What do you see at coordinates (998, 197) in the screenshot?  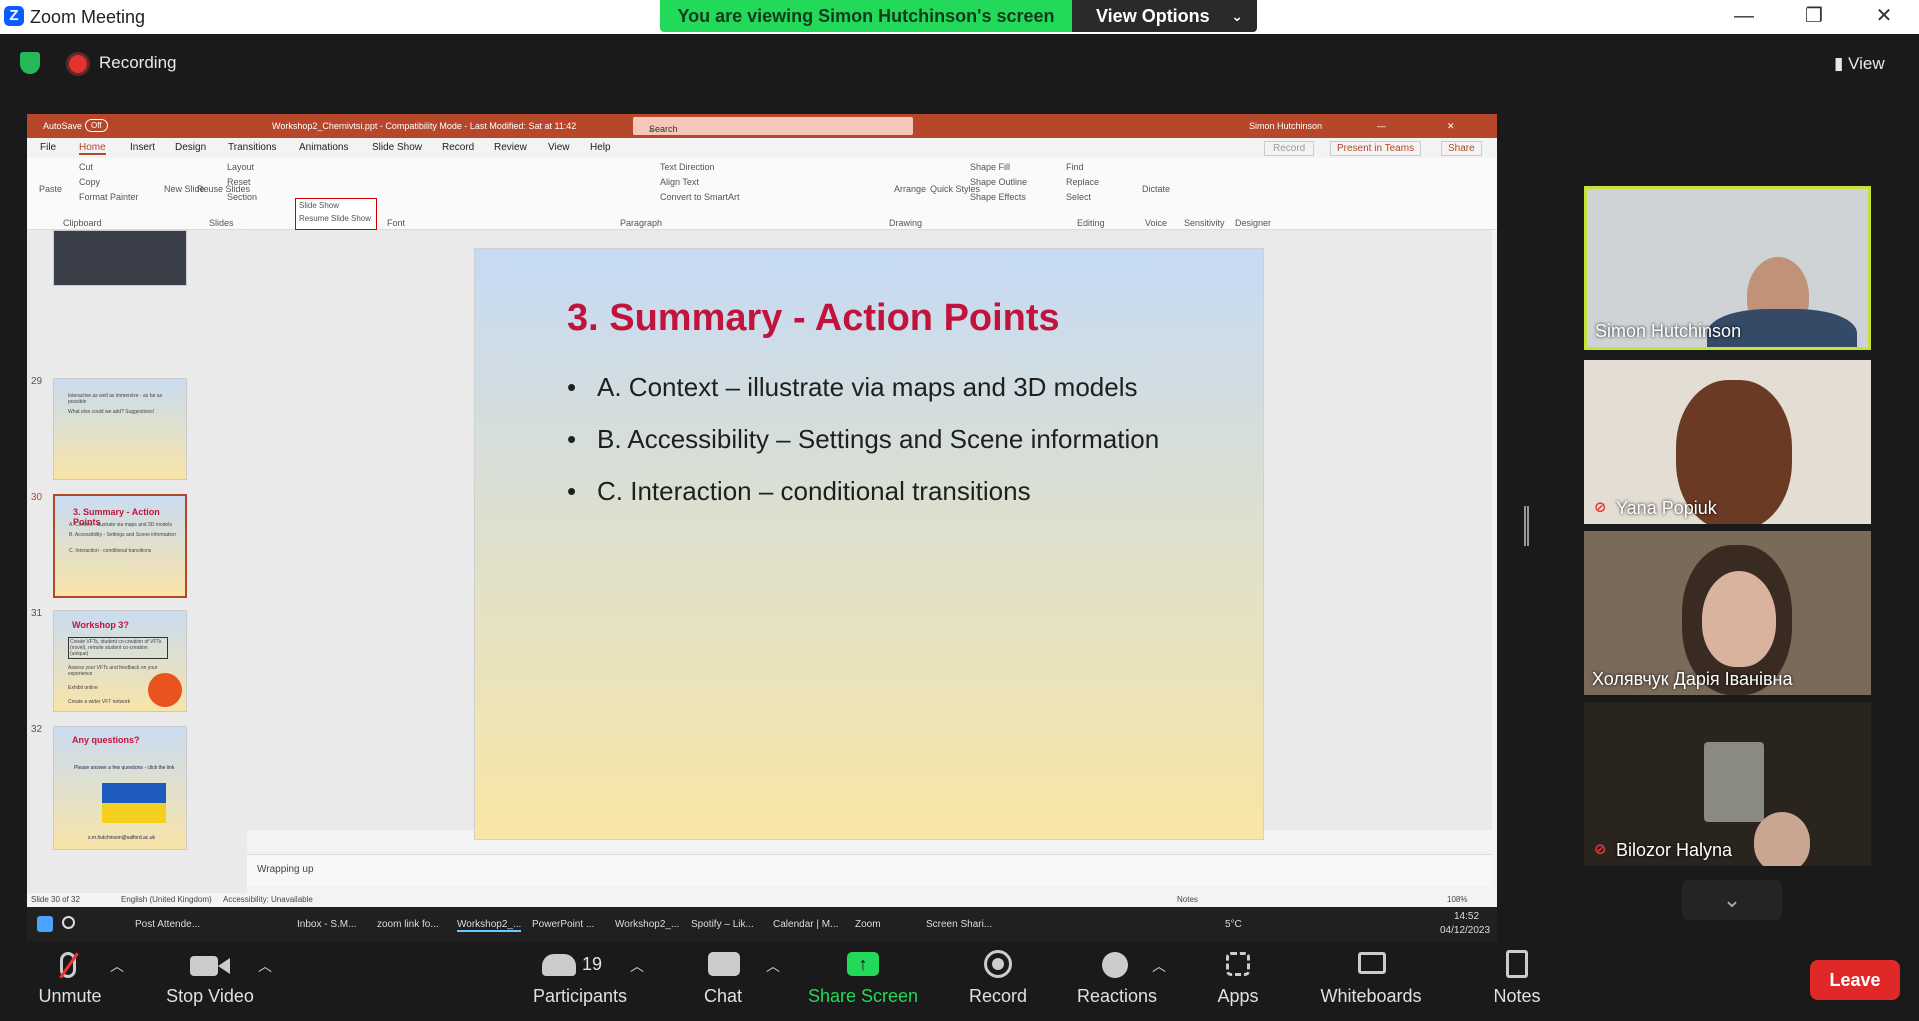 I see `shape-effects-button: Shape Effects` at bounding box center [998, 197].